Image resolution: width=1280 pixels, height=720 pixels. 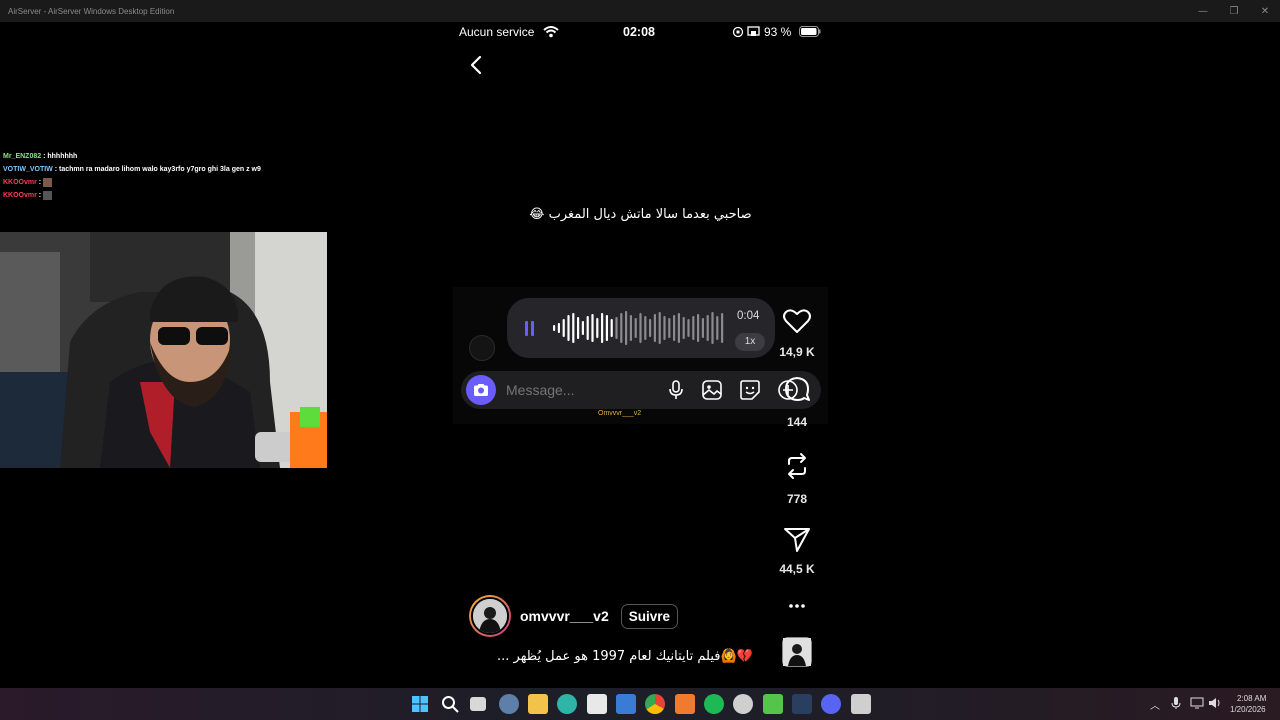 I want to click on edge-icon, so click(x=567, y=704).